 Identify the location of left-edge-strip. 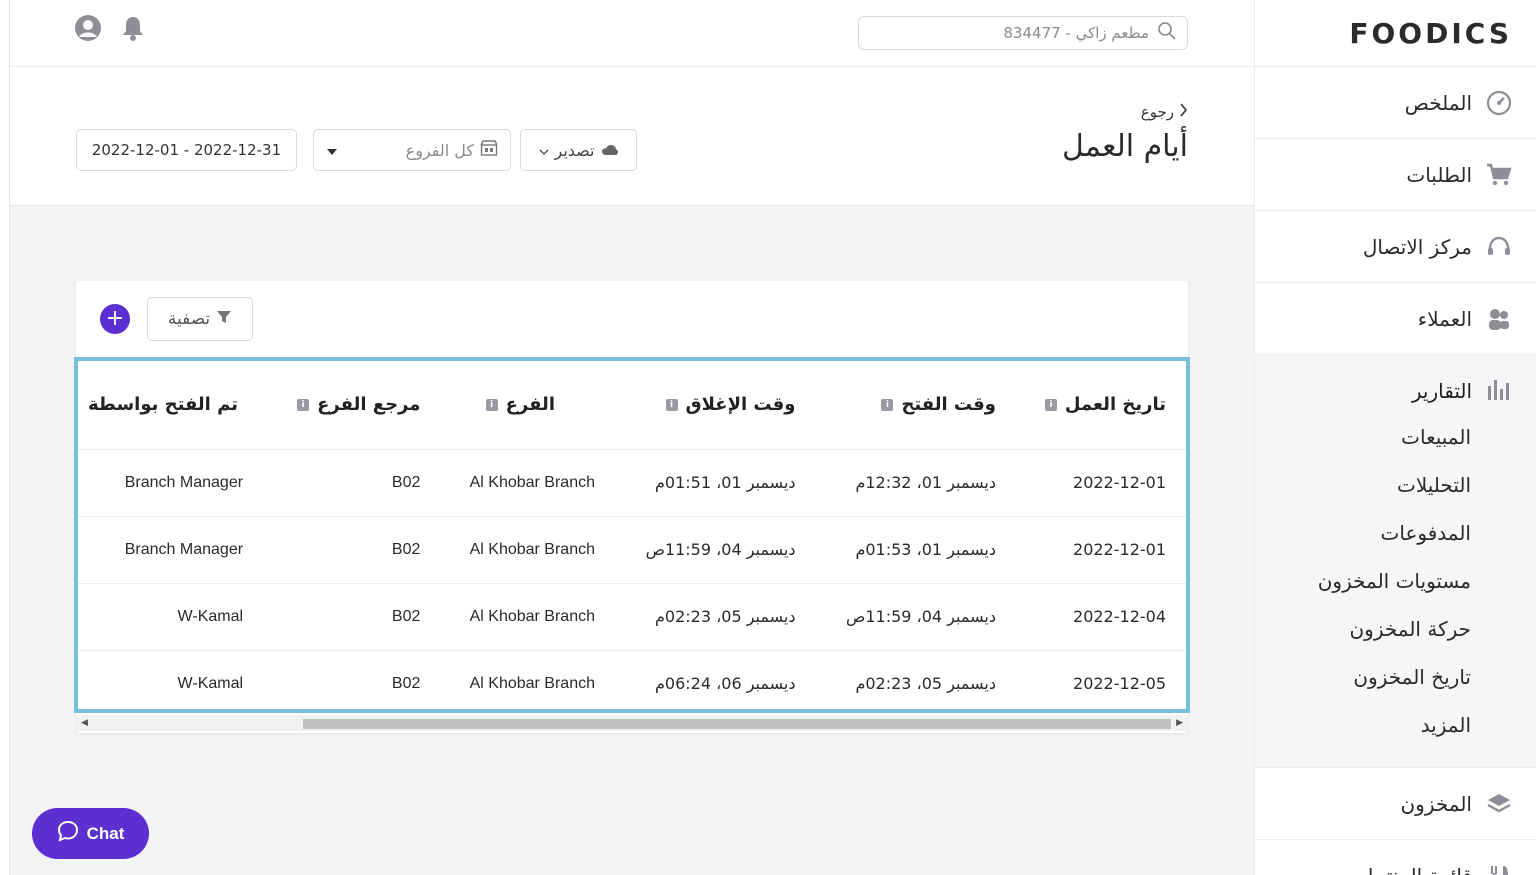
(5, 437).